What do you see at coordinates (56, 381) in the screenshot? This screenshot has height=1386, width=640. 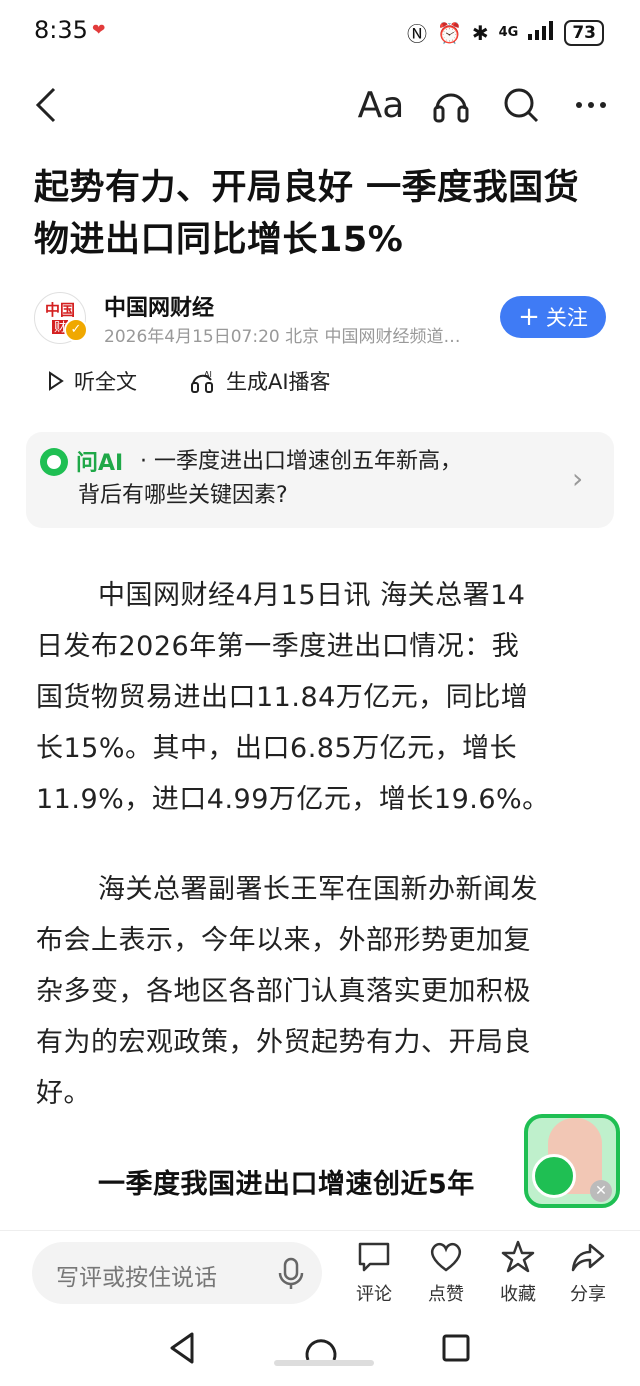 I see `play-icon` at bounding box center [56, 381].